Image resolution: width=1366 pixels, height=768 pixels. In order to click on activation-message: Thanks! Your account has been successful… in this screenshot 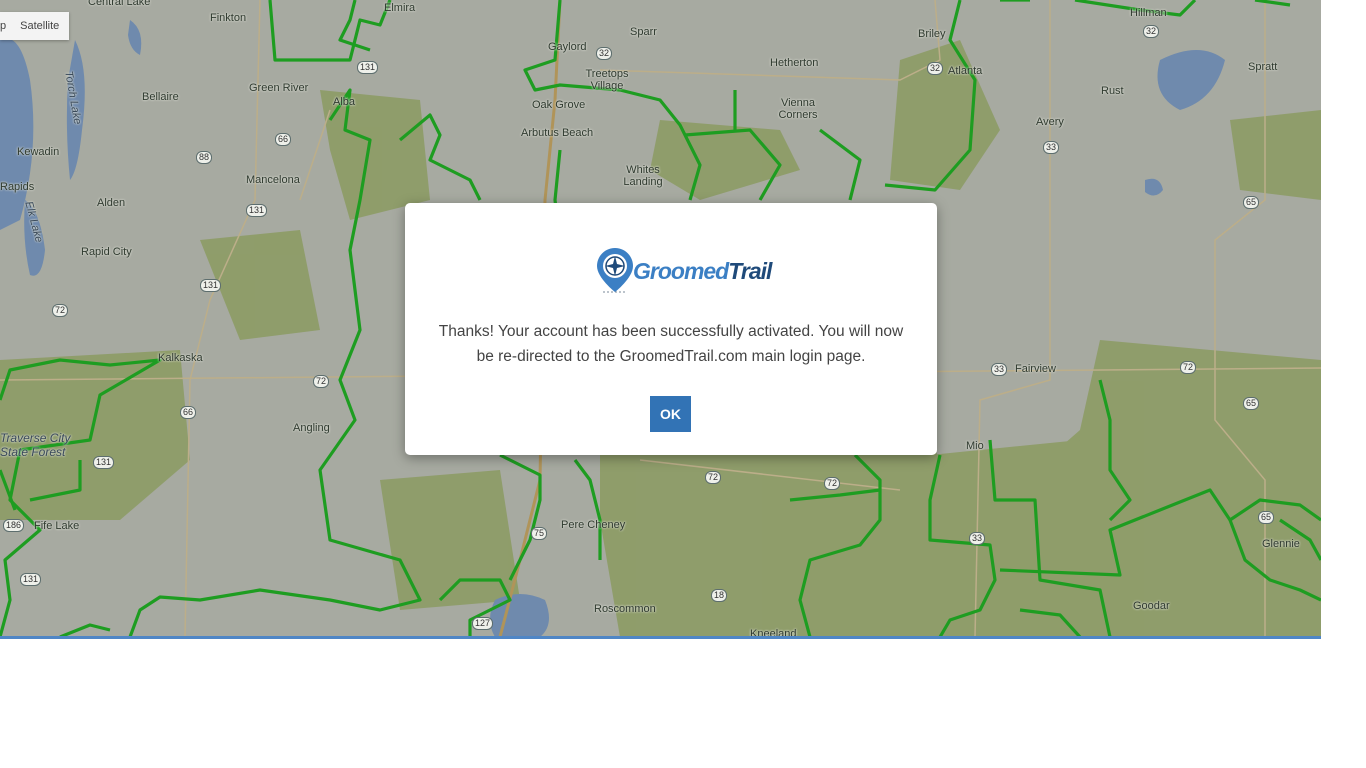, I will do `click(671, 344)`.